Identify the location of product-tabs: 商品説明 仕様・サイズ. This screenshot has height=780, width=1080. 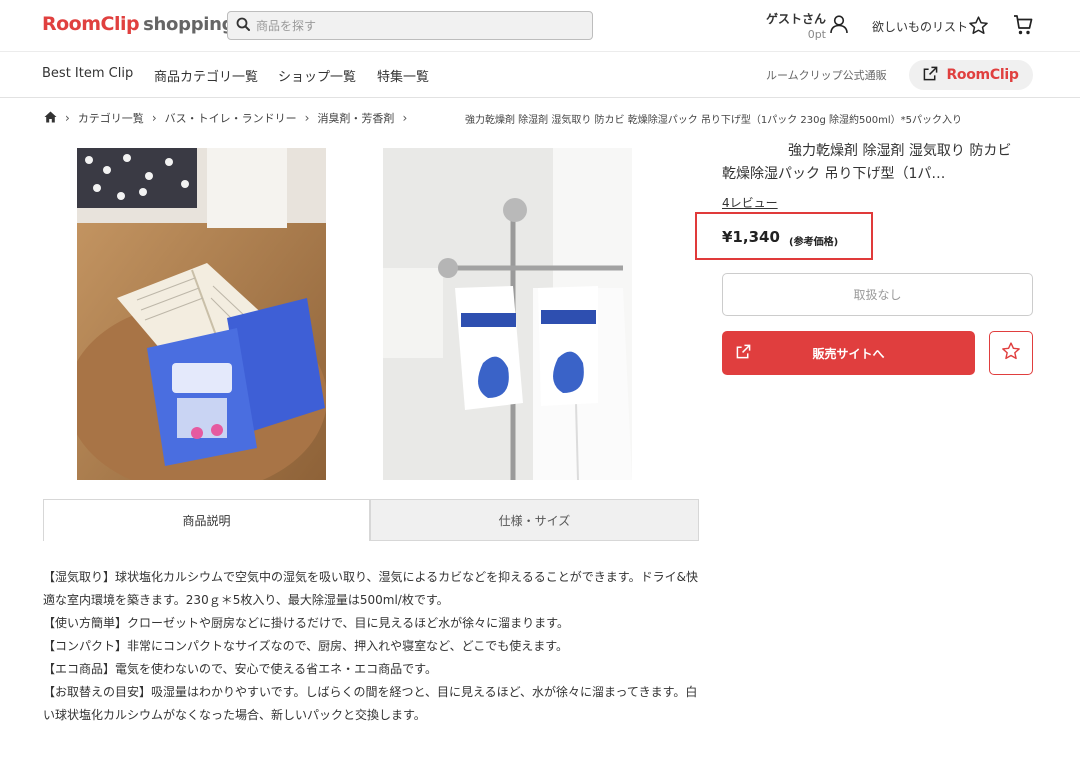
(371, 520).